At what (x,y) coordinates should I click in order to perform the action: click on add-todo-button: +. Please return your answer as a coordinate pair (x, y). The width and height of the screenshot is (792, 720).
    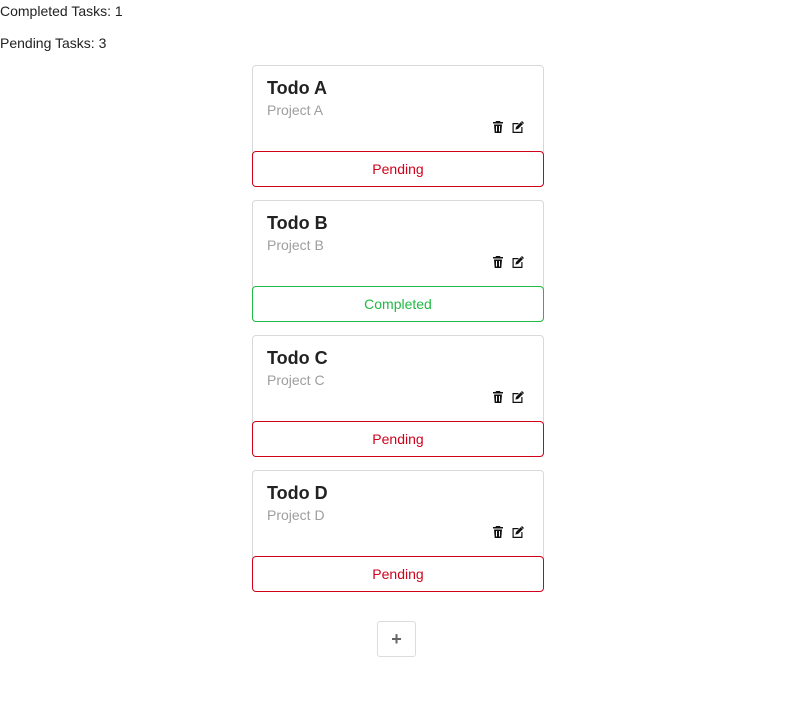
    Looking at the image, I should click on (396, 639).